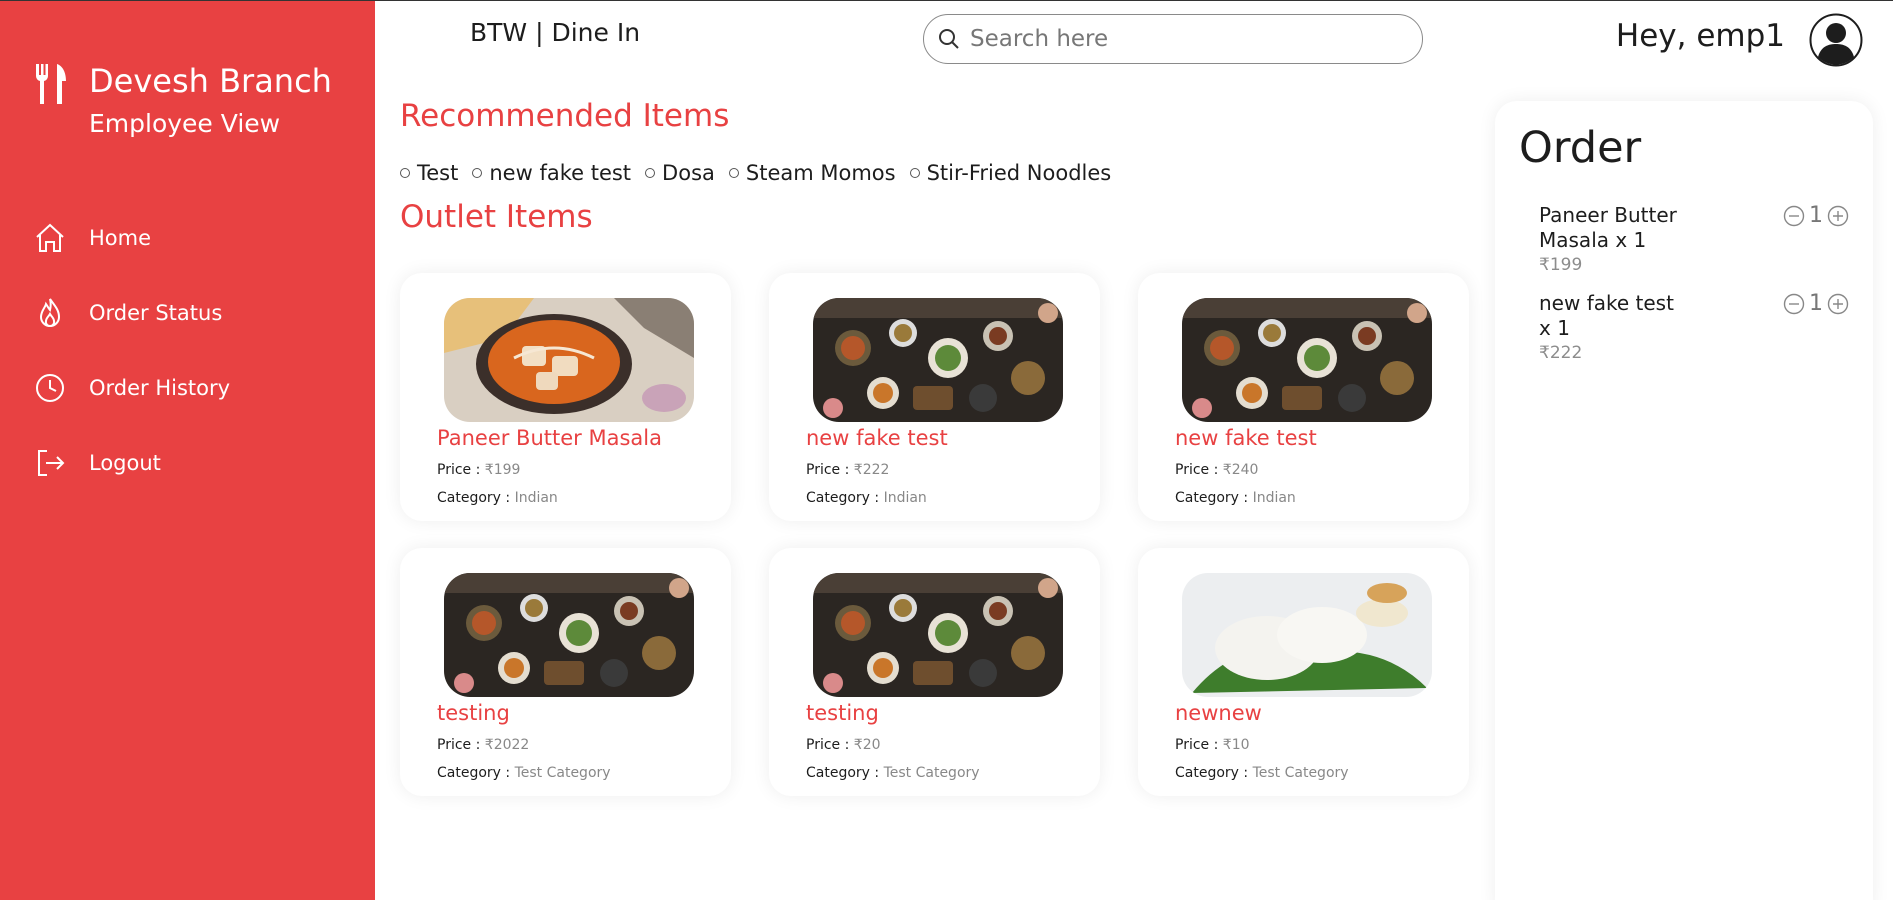  Describe the element at coordinates (1561, 353) in the screenshot. I see `order-item-price: ₹222` at that location.